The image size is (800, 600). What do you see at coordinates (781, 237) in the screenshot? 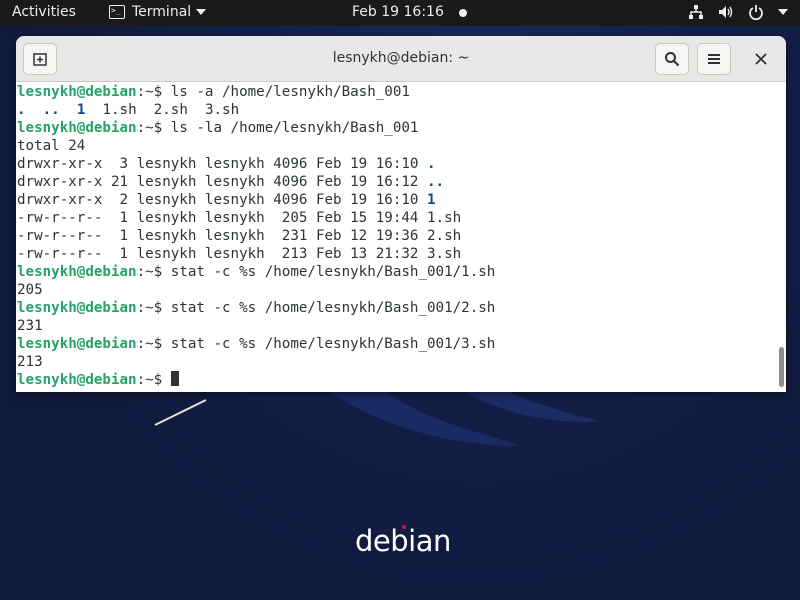
I see `scrollbar` at bounding box center [781, 237].